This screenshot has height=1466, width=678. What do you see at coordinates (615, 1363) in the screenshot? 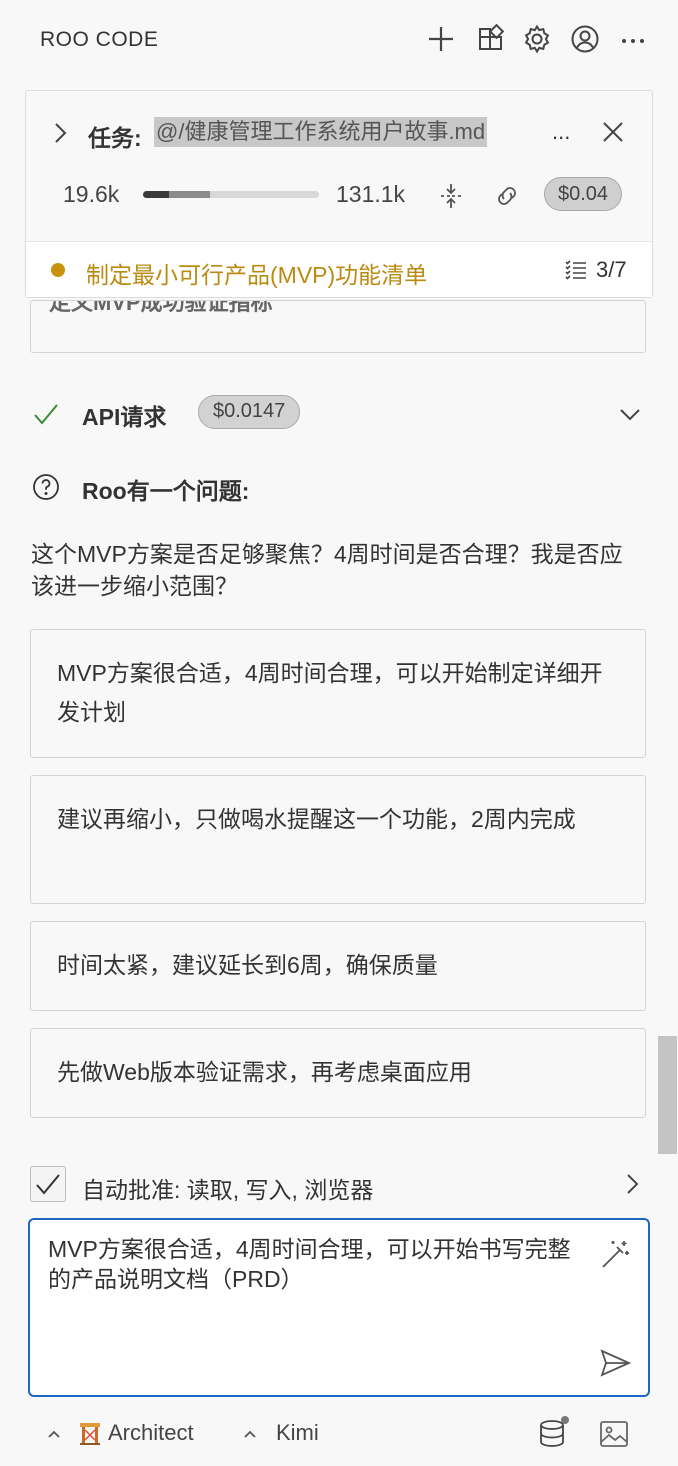
I see `send-icon` at bounding box center [615, 1363].